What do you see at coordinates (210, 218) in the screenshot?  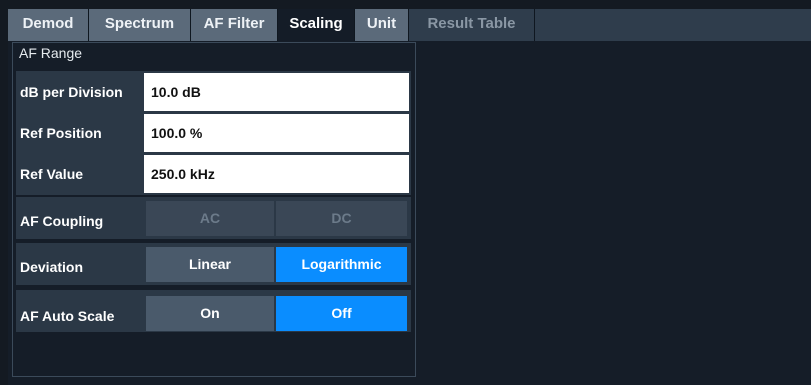 I see `af-coupling-ac-button: AC` at bounding box center [210, 218].